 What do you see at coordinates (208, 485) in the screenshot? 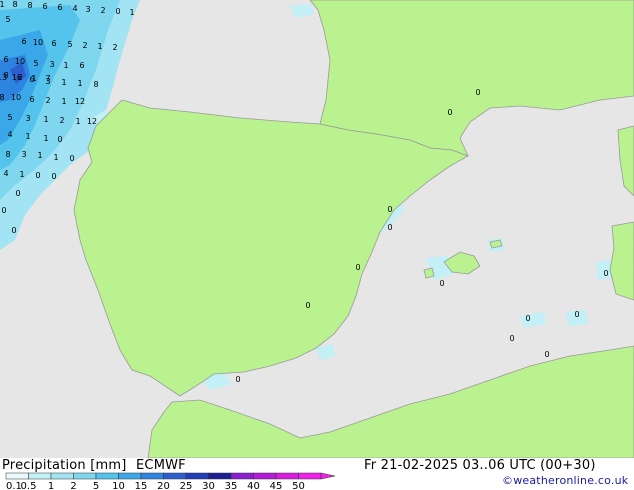
I see `scale-label: 30` at bounding box center [208, 485].